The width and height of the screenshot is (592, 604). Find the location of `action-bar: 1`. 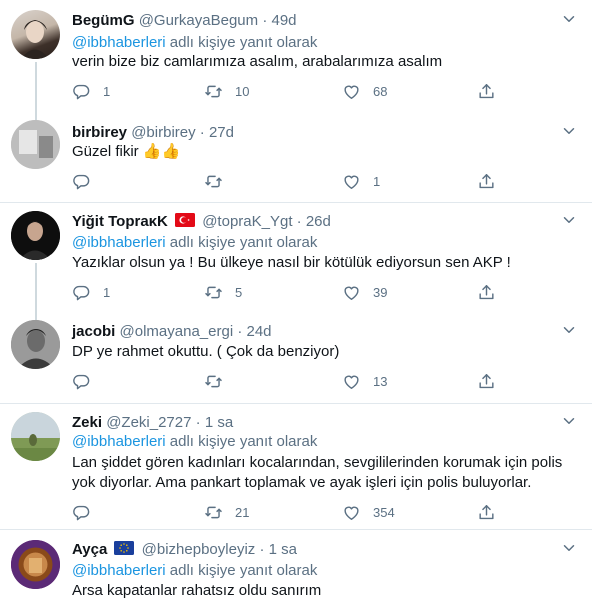

action-bar: 1 is located at coordinates (292, 181).